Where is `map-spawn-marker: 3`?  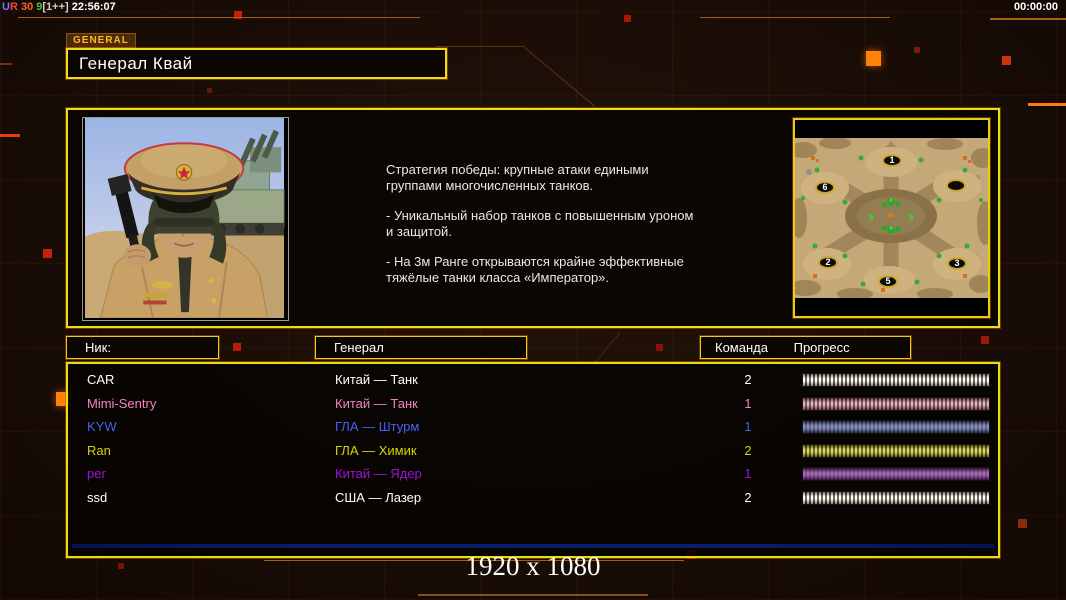 map-spawn-marker: 3 is located at coordinates (957, 263).